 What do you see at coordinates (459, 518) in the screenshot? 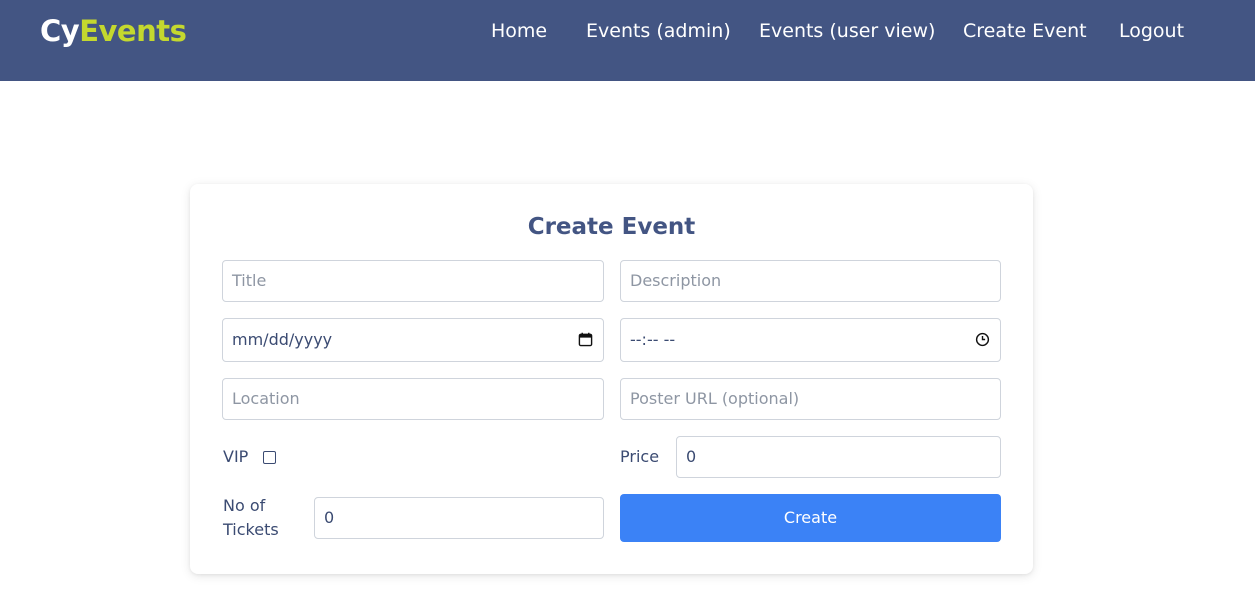
I see `tickets-input: 0` at bounding box center [459, 518].